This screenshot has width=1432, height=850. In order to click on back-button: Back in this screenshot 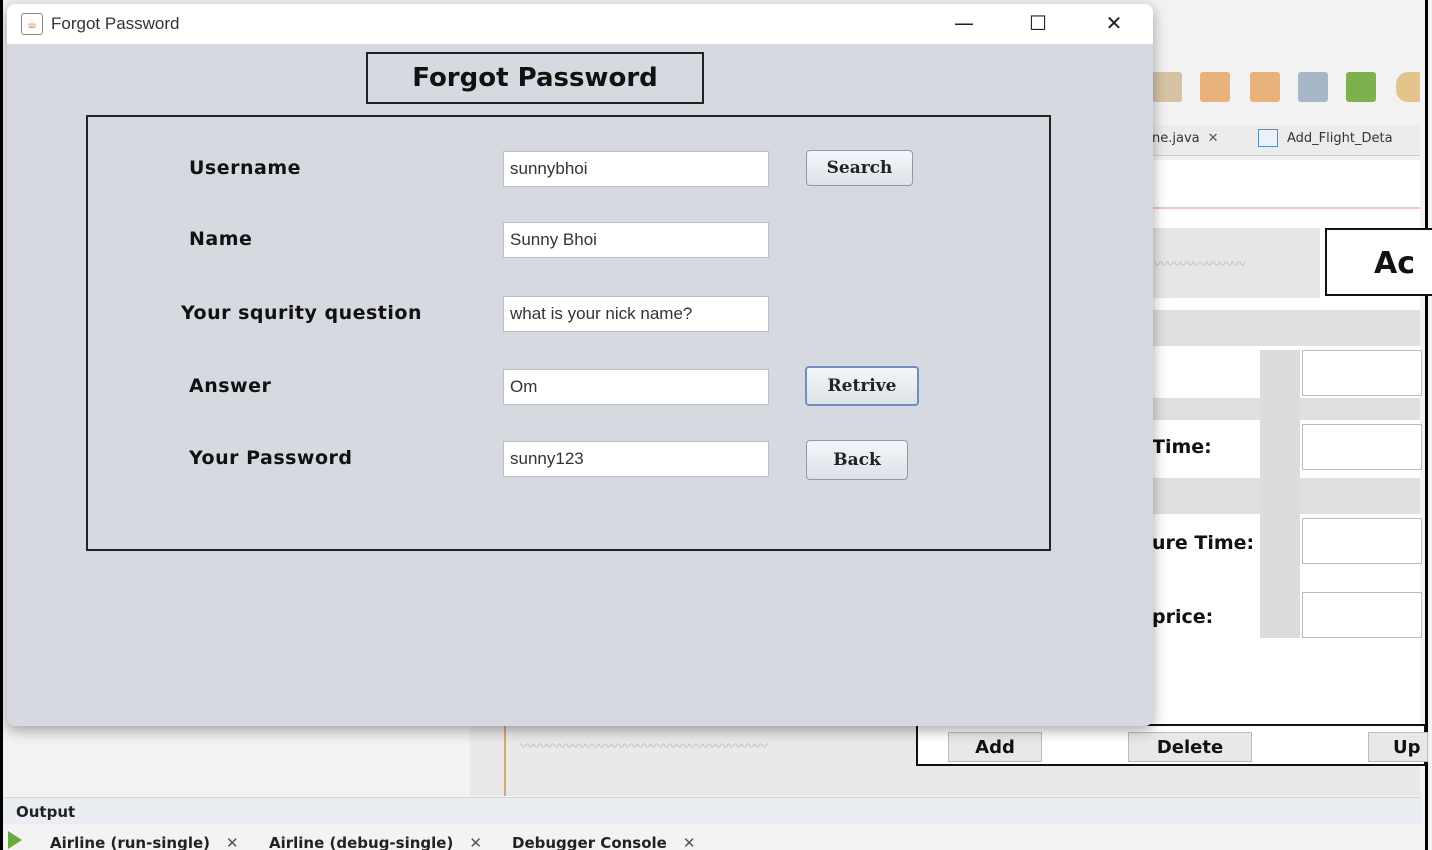, I will do `click(857, 460)`.